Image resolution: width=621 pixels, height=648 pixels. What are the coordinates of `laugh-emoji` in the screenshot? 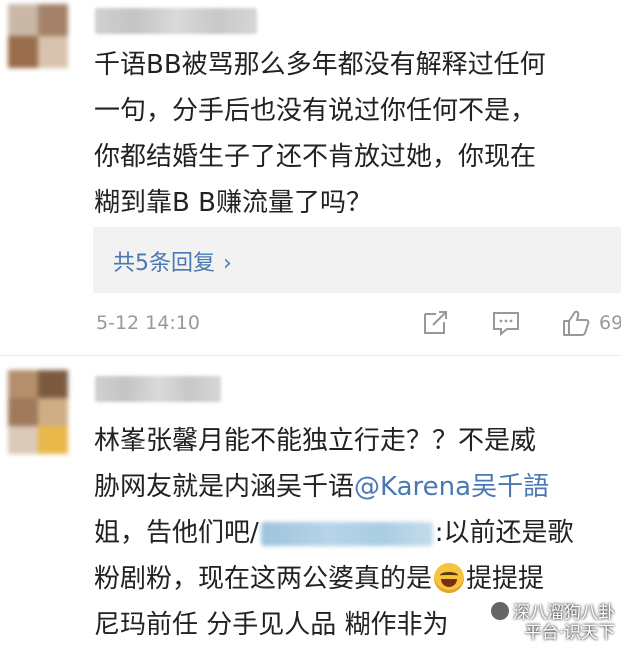 It's located at (449, 578).